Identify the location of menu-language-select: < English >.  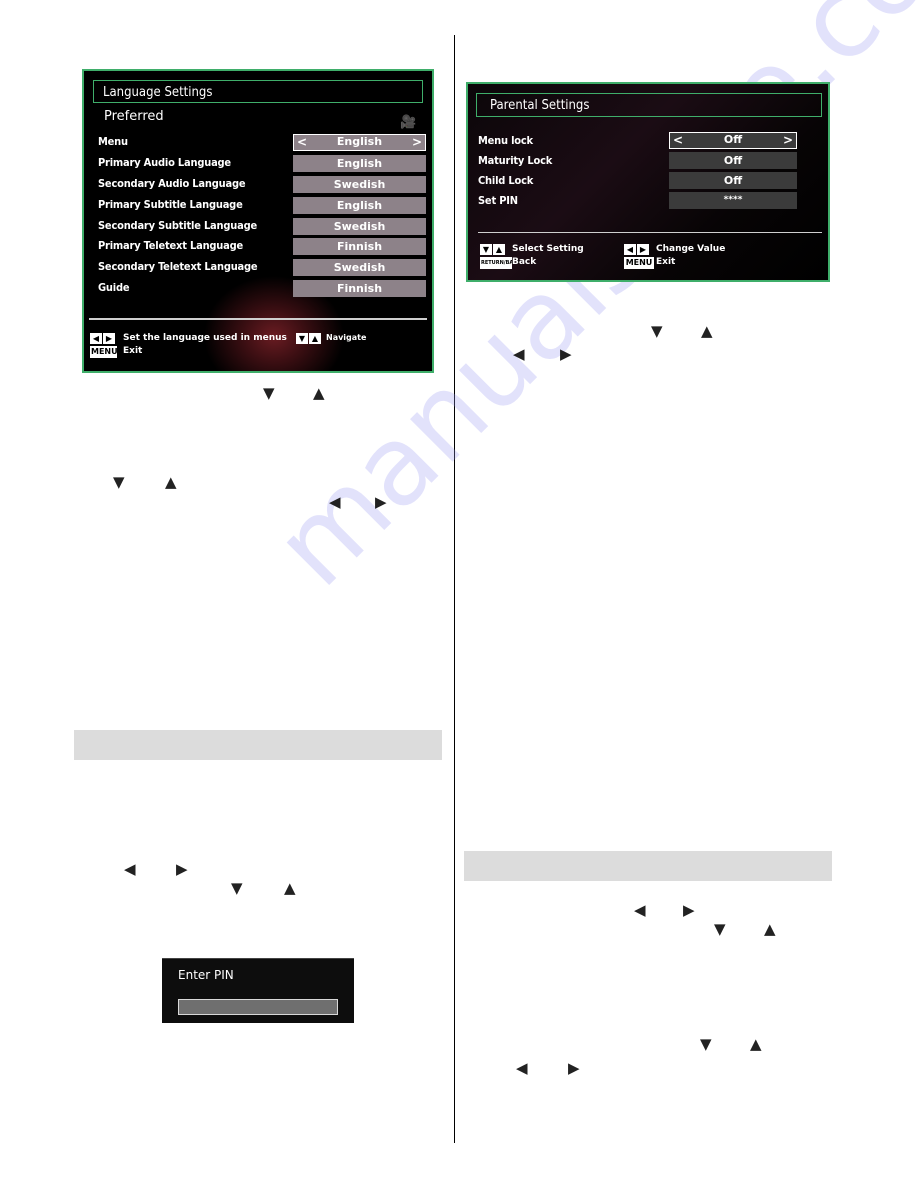
(359, 142).